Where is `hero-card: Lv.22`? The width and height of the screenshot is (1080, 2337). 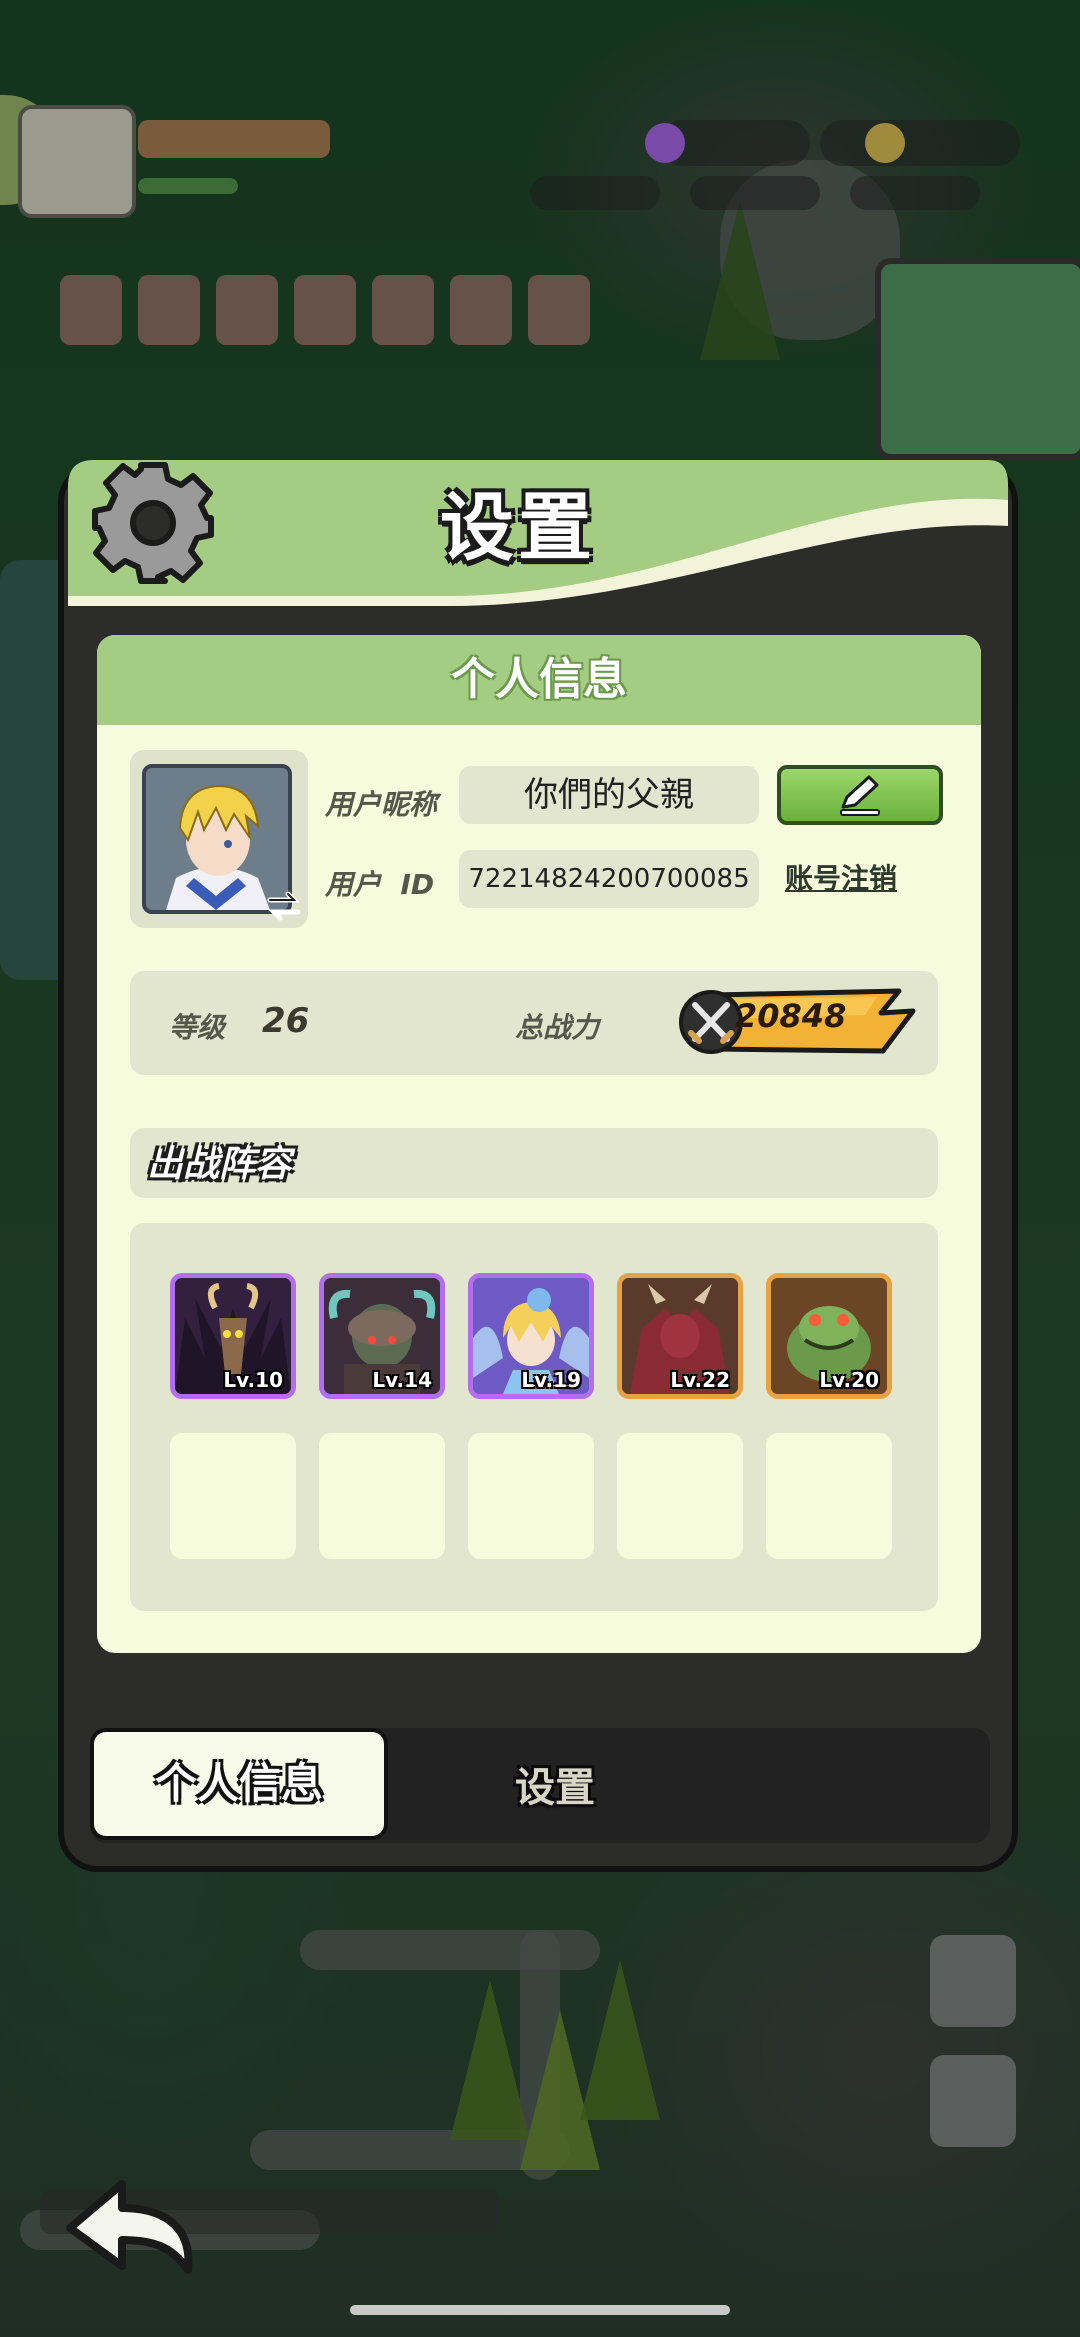 hero-card: Lv.22 is located at coordinates (680, 1336).